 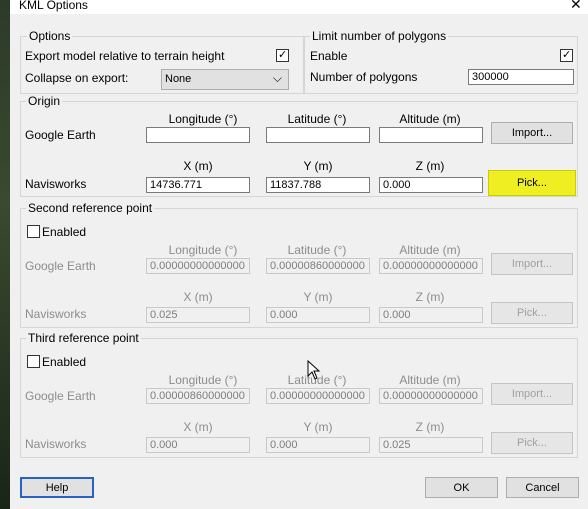 I want to click on limit-polygons-group, so click(x=441, y=65).